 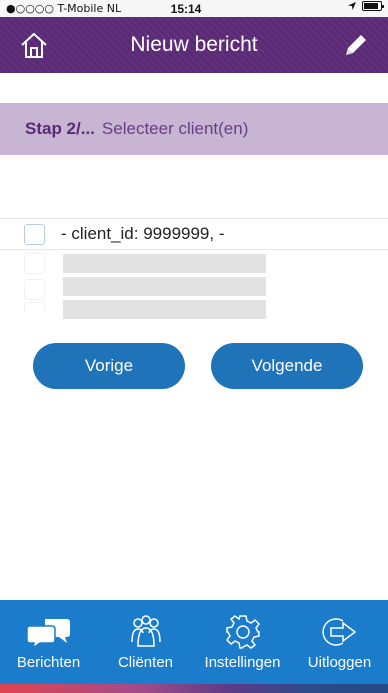 I want to click on client-label: - client_id: 9999999, -, so click(x=143, y=233).